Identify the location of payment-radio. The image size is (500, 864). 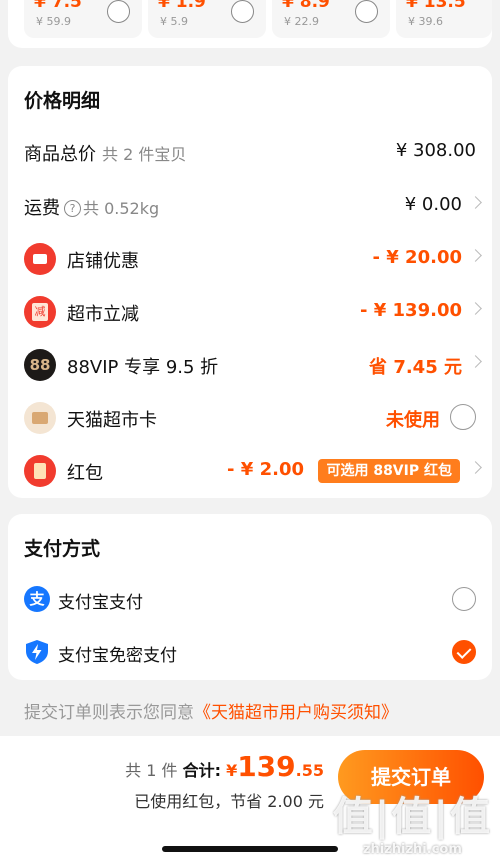
(464, 599).